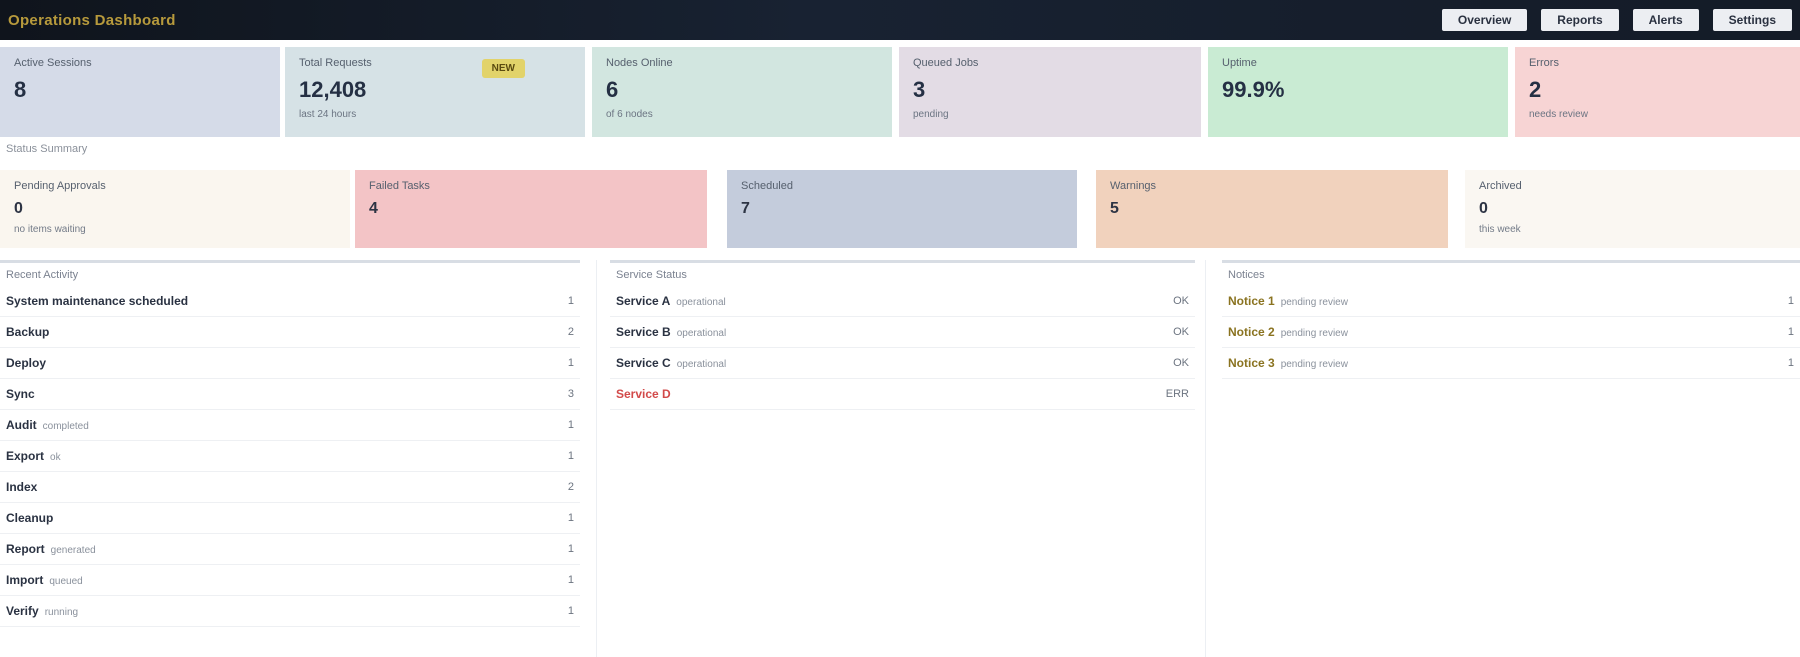 The image size is (1800, 657). I want to click on nav-button-reports: Reports, so click(1580, 20).